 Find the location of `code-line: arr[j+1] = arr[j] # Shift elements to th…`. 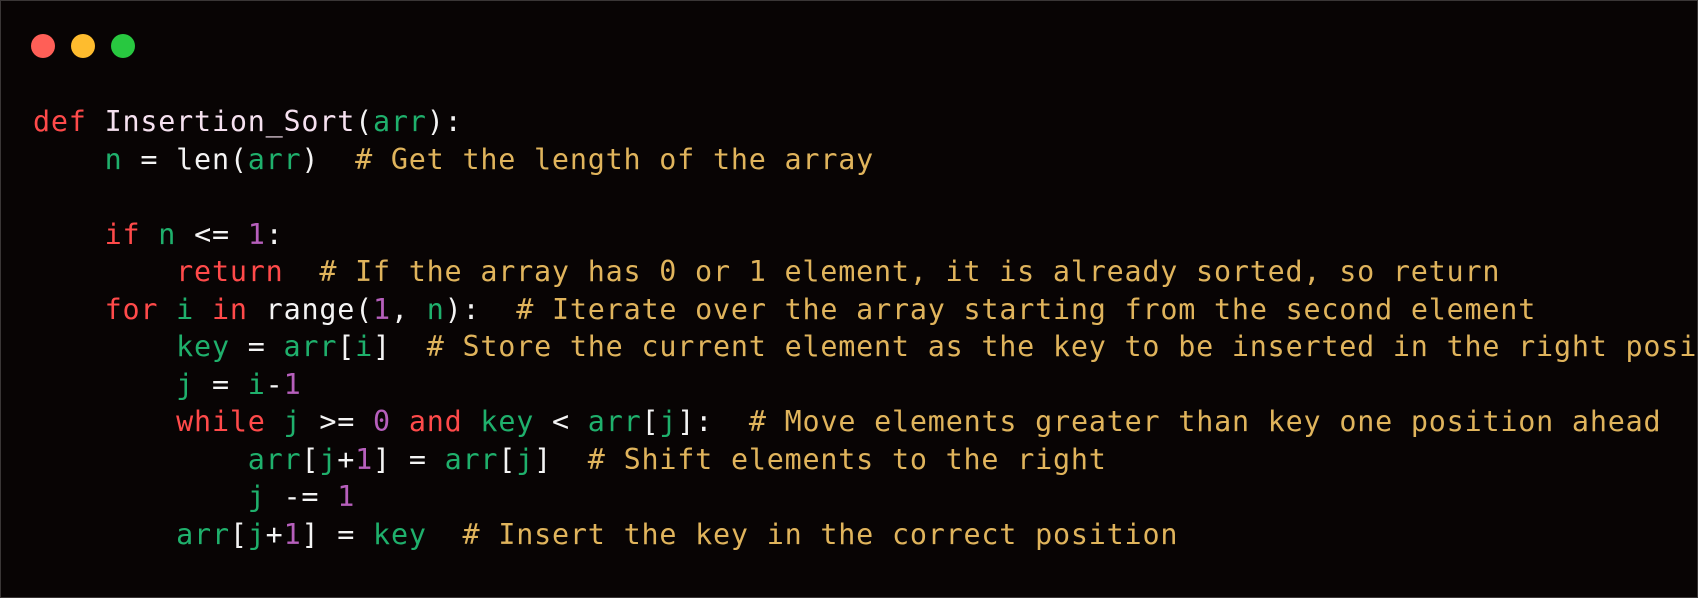

code-line: arr[j+1] = arr[j] # Shift elements to th… is located at coordinates (865, 460).